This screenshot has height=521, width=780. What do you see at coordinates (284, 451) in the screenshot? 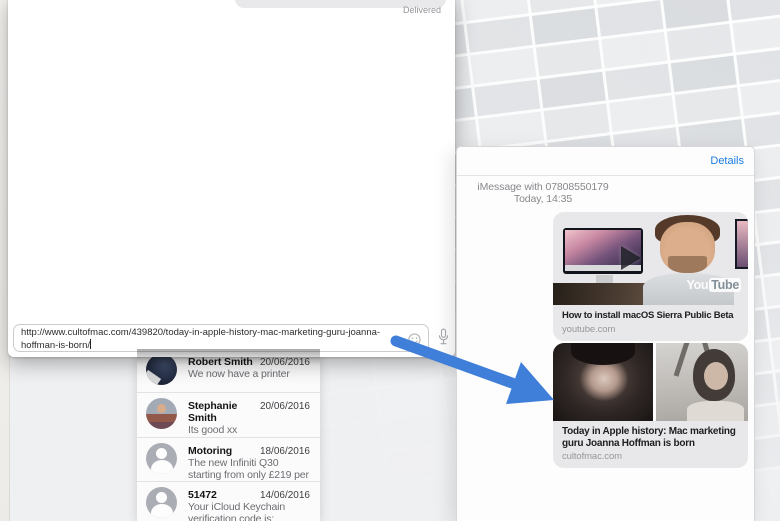
I see `conversation-date: 18/06/2016` at bounding box center [284, 451].